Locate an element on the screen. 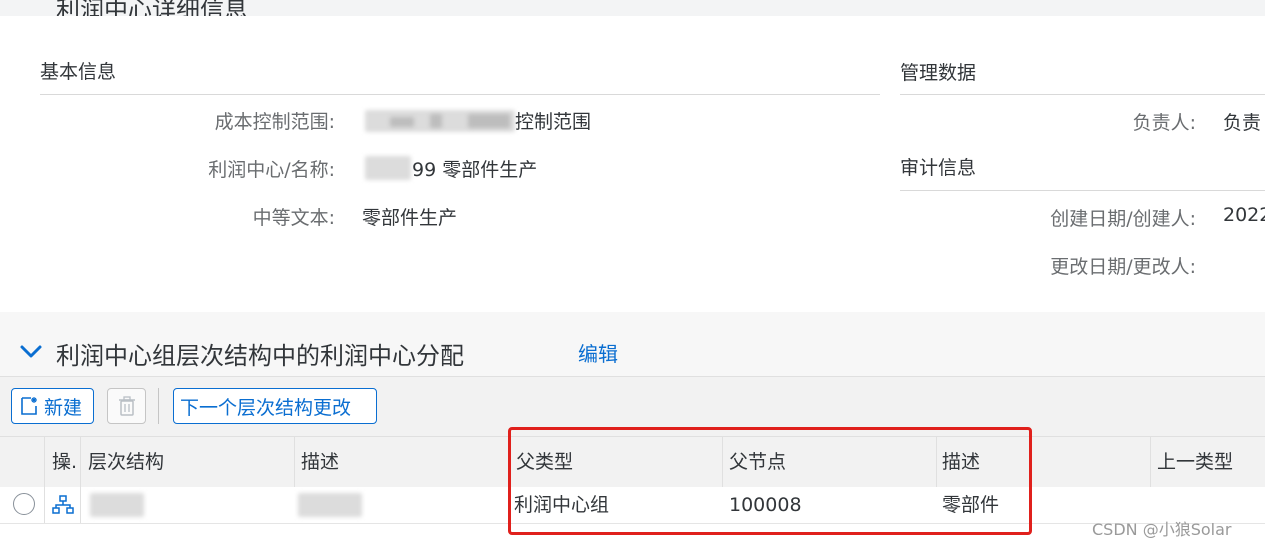  profit-center-name-value: 99 零部件生产 is located at coordinates (475, 170).